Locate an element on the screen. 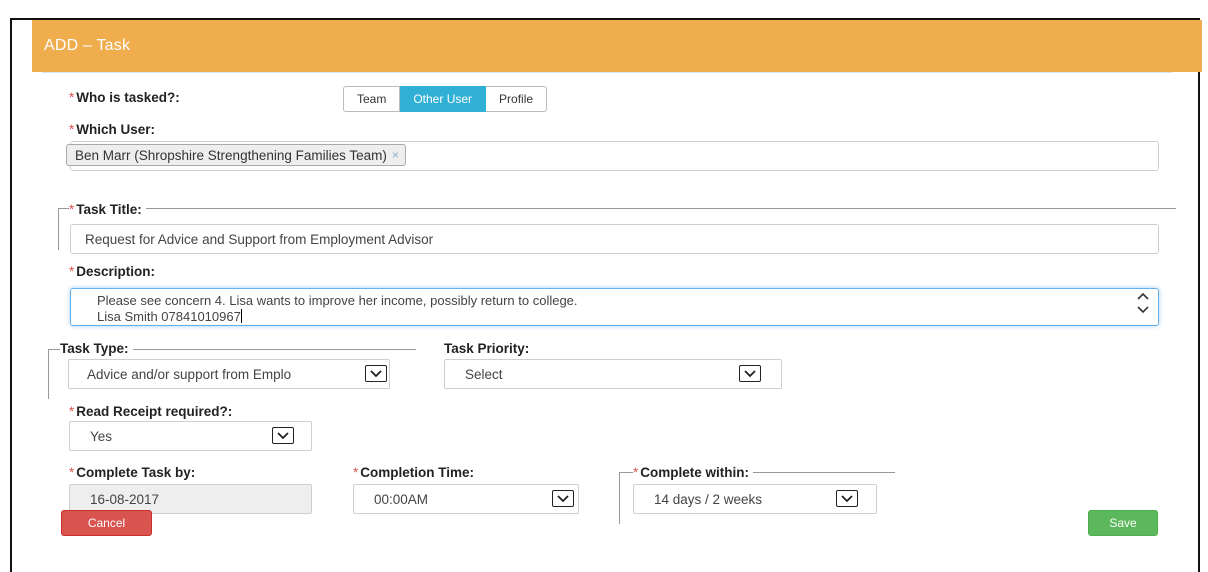  description-line-2: Lisa Smith 07841010967 is located at coordinates (169, 316).